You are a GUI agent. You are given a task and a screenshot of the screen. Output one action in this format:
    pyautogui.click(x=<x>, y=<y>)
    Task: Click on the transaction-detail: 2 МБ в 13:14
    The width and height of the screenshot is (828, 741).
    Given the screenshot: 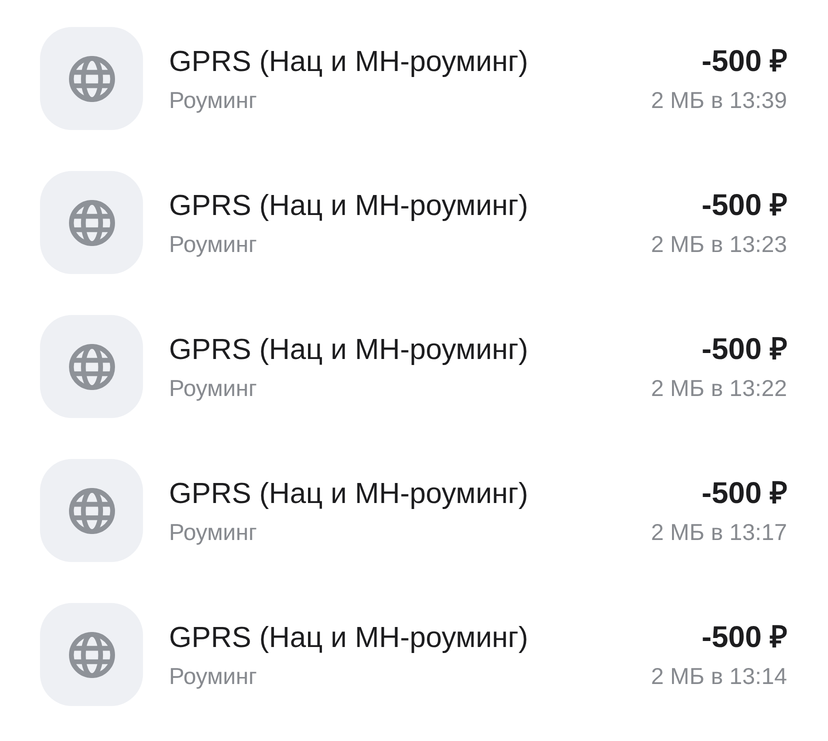 What is the action you would take?
    pyautogui.click(x=719, y=676)
    